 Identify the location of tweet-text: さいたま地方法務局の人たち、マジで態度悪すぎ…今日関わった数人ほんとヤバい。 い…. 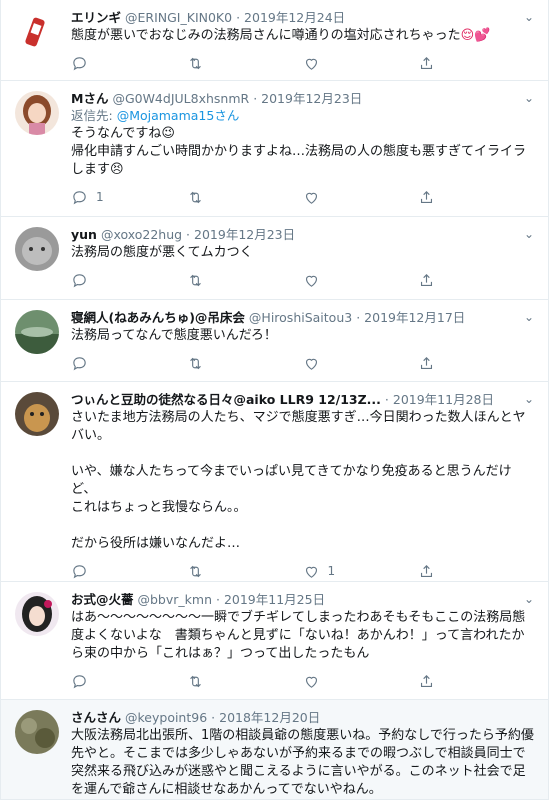
(298, 480).